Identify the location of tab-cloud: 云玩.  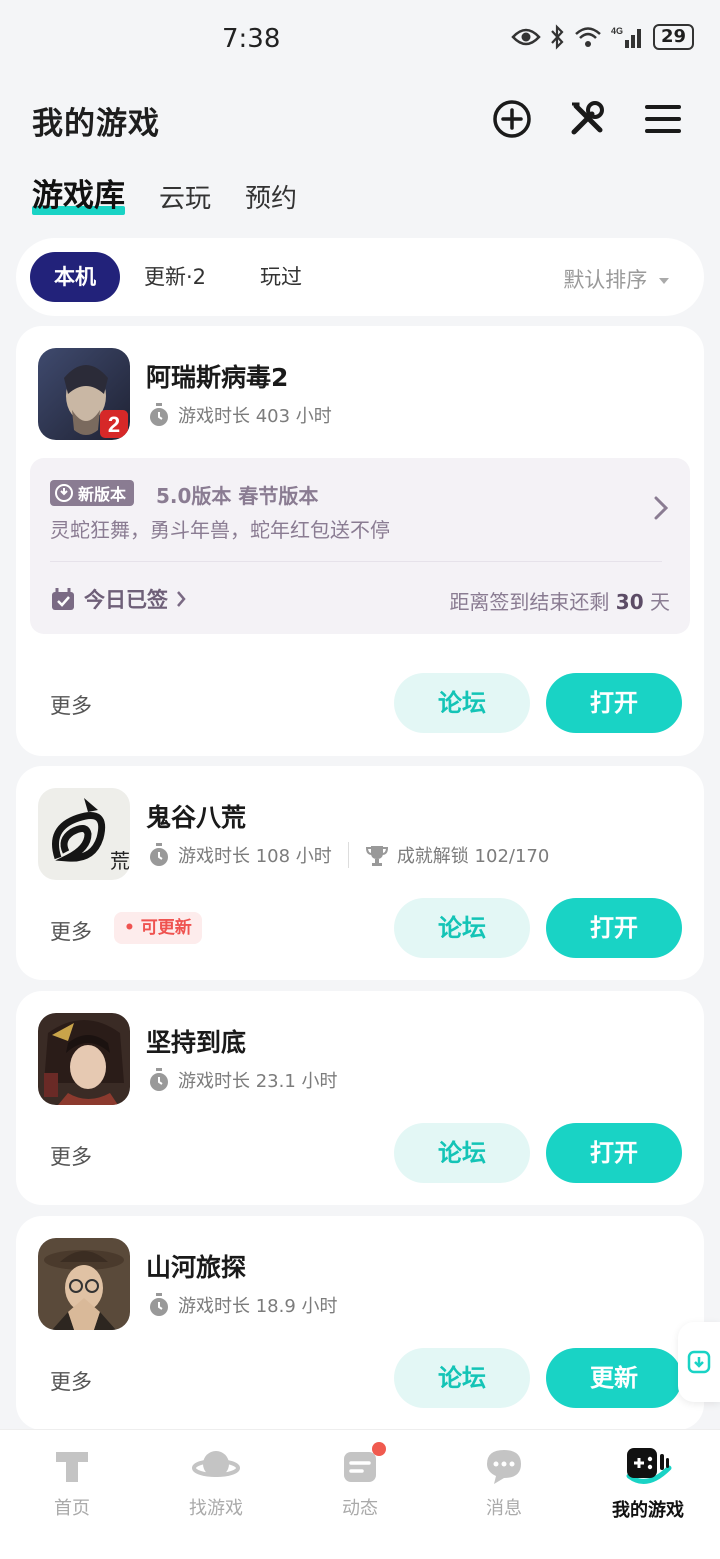
(185, 198).